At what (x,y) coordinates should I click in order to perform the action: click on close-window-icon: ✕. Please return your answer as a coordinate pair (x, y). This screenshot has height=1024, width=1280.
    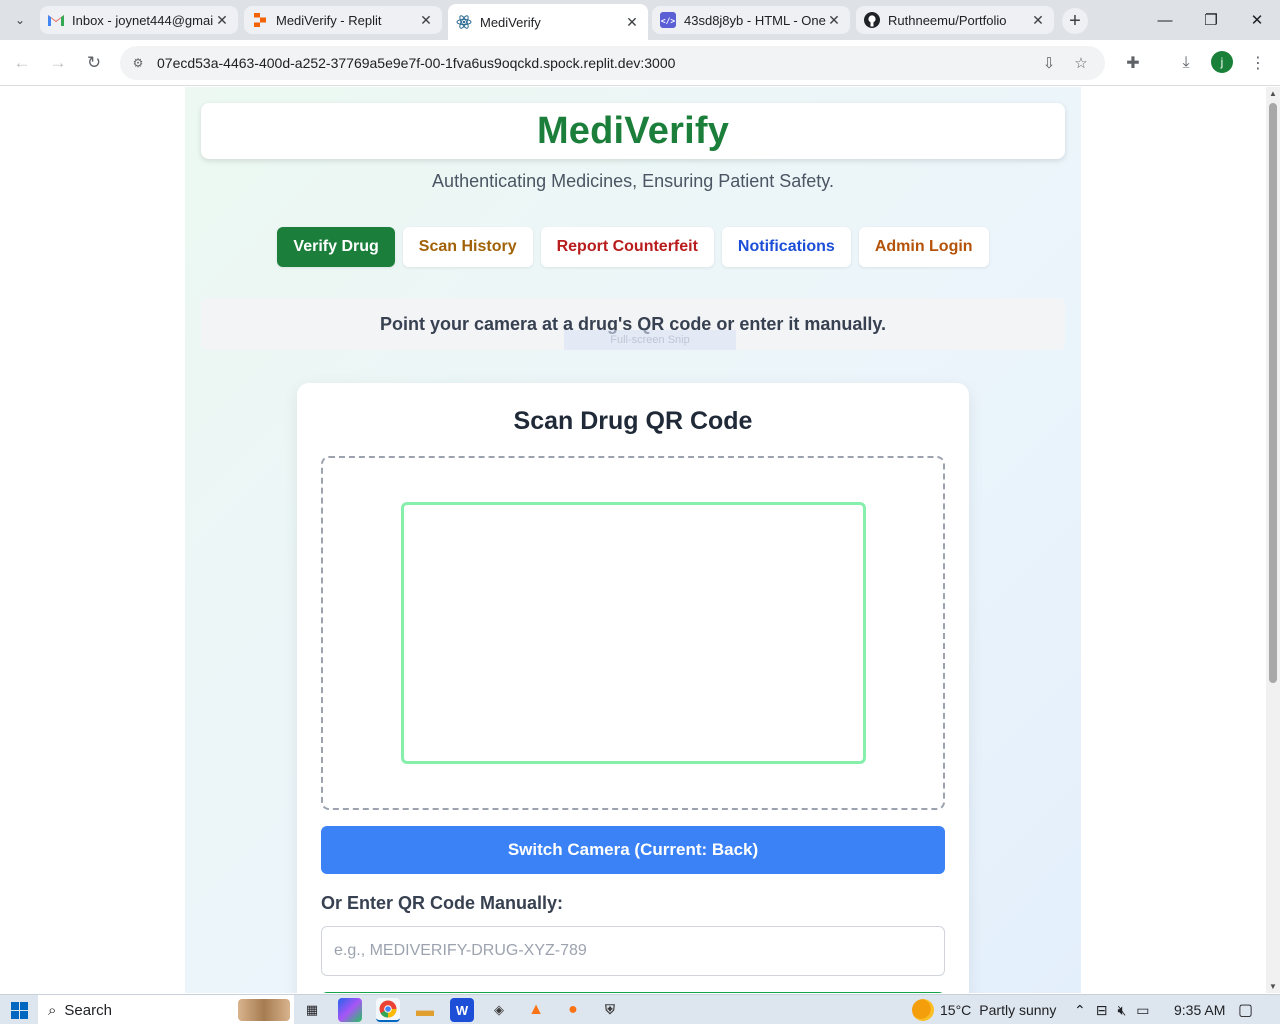
    Looking at the image, I should click on (1257, 20).